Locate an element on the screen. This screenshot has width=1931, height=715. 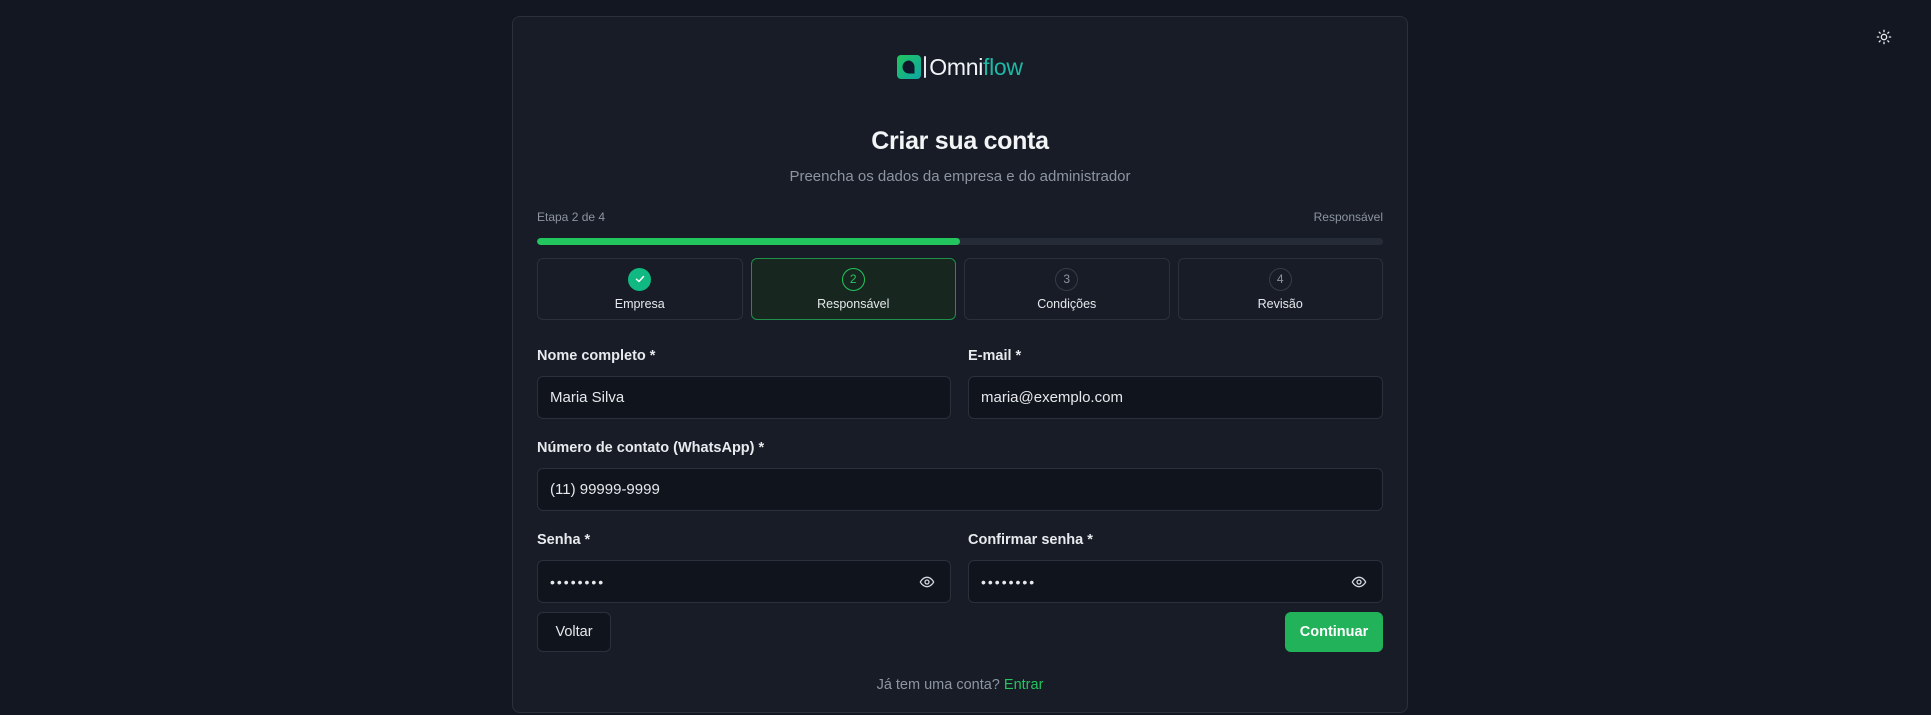
login-prompt-text: Já tem uma conta? is located at coordinates (938, 685).